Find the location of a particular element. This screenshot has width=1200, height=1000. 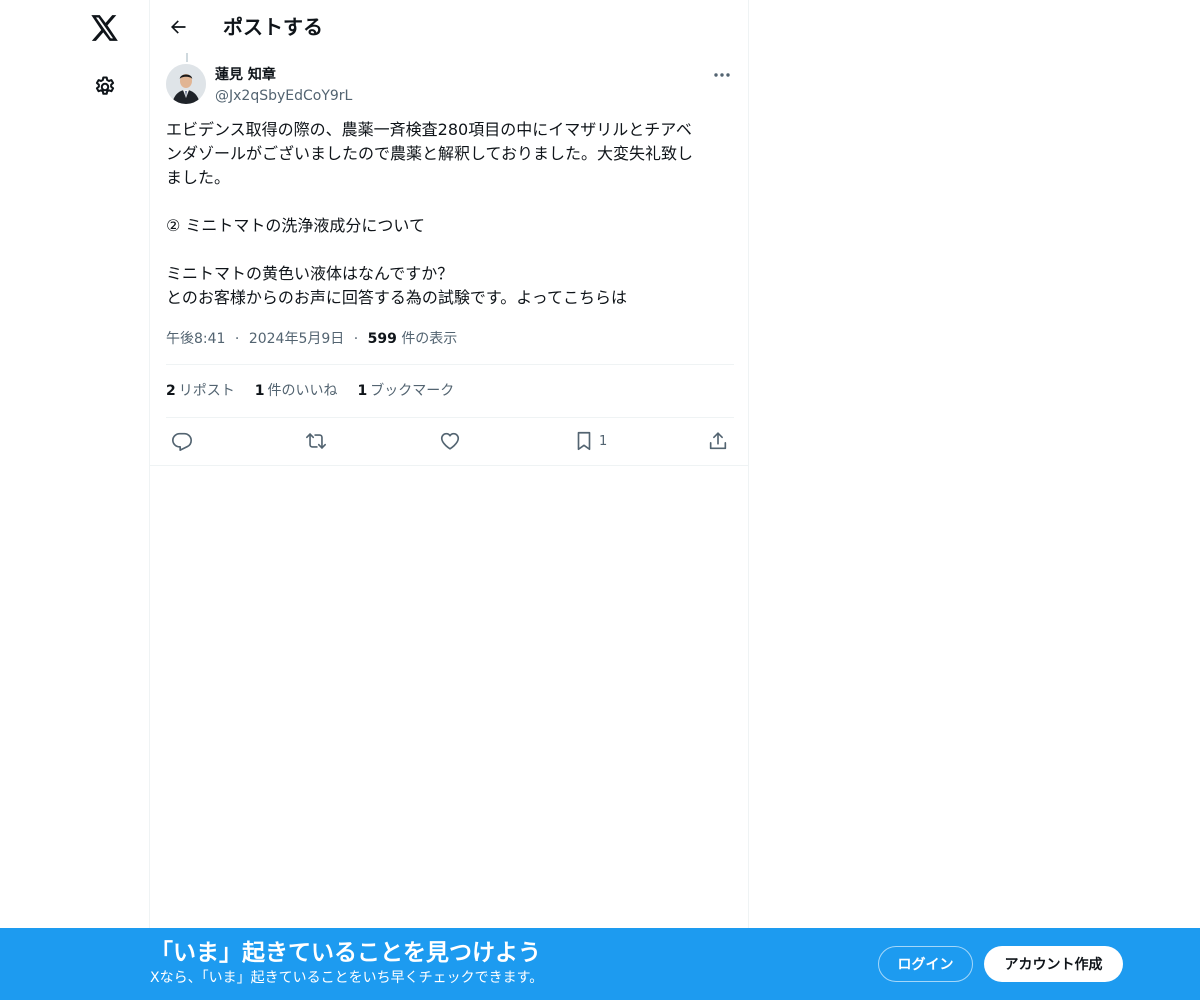

reposts-stat: 2 リポスト is located at coordinates (200, 391).